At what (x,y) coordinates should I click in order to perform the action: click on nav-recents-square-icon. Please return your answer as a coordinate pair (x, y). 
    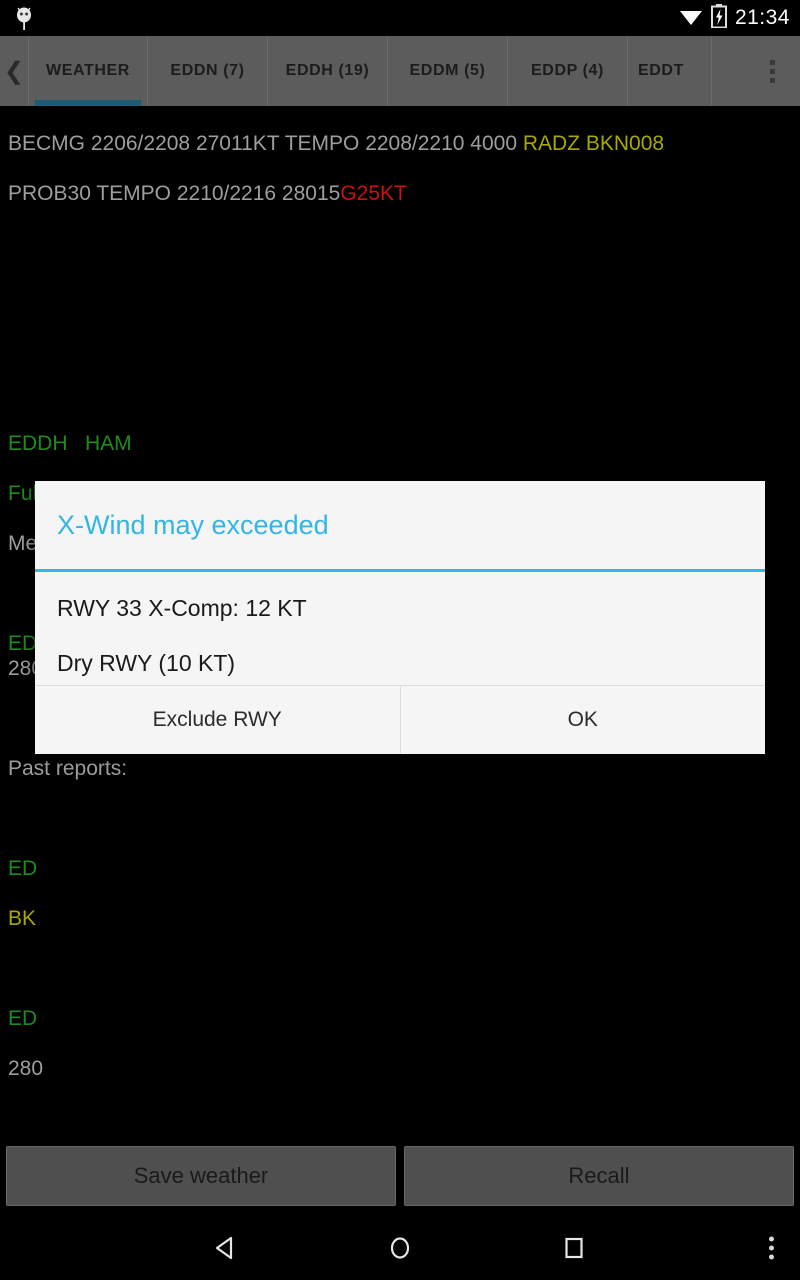
    Looking at the image, I should click on (574, 1248).